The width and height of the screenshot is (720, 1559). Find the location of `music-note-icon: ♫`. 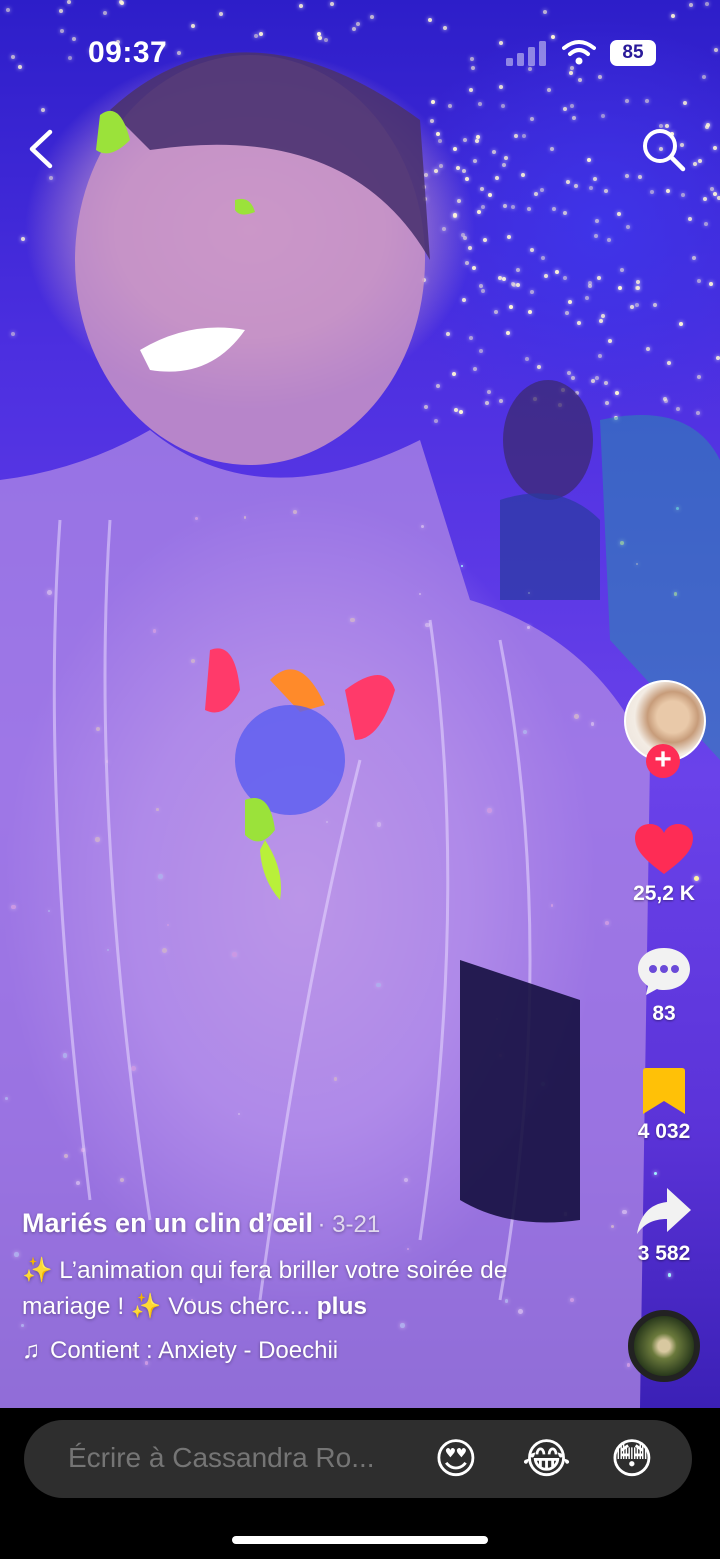

music-note-icon: ♫ is located at coordinates (31, 1350).